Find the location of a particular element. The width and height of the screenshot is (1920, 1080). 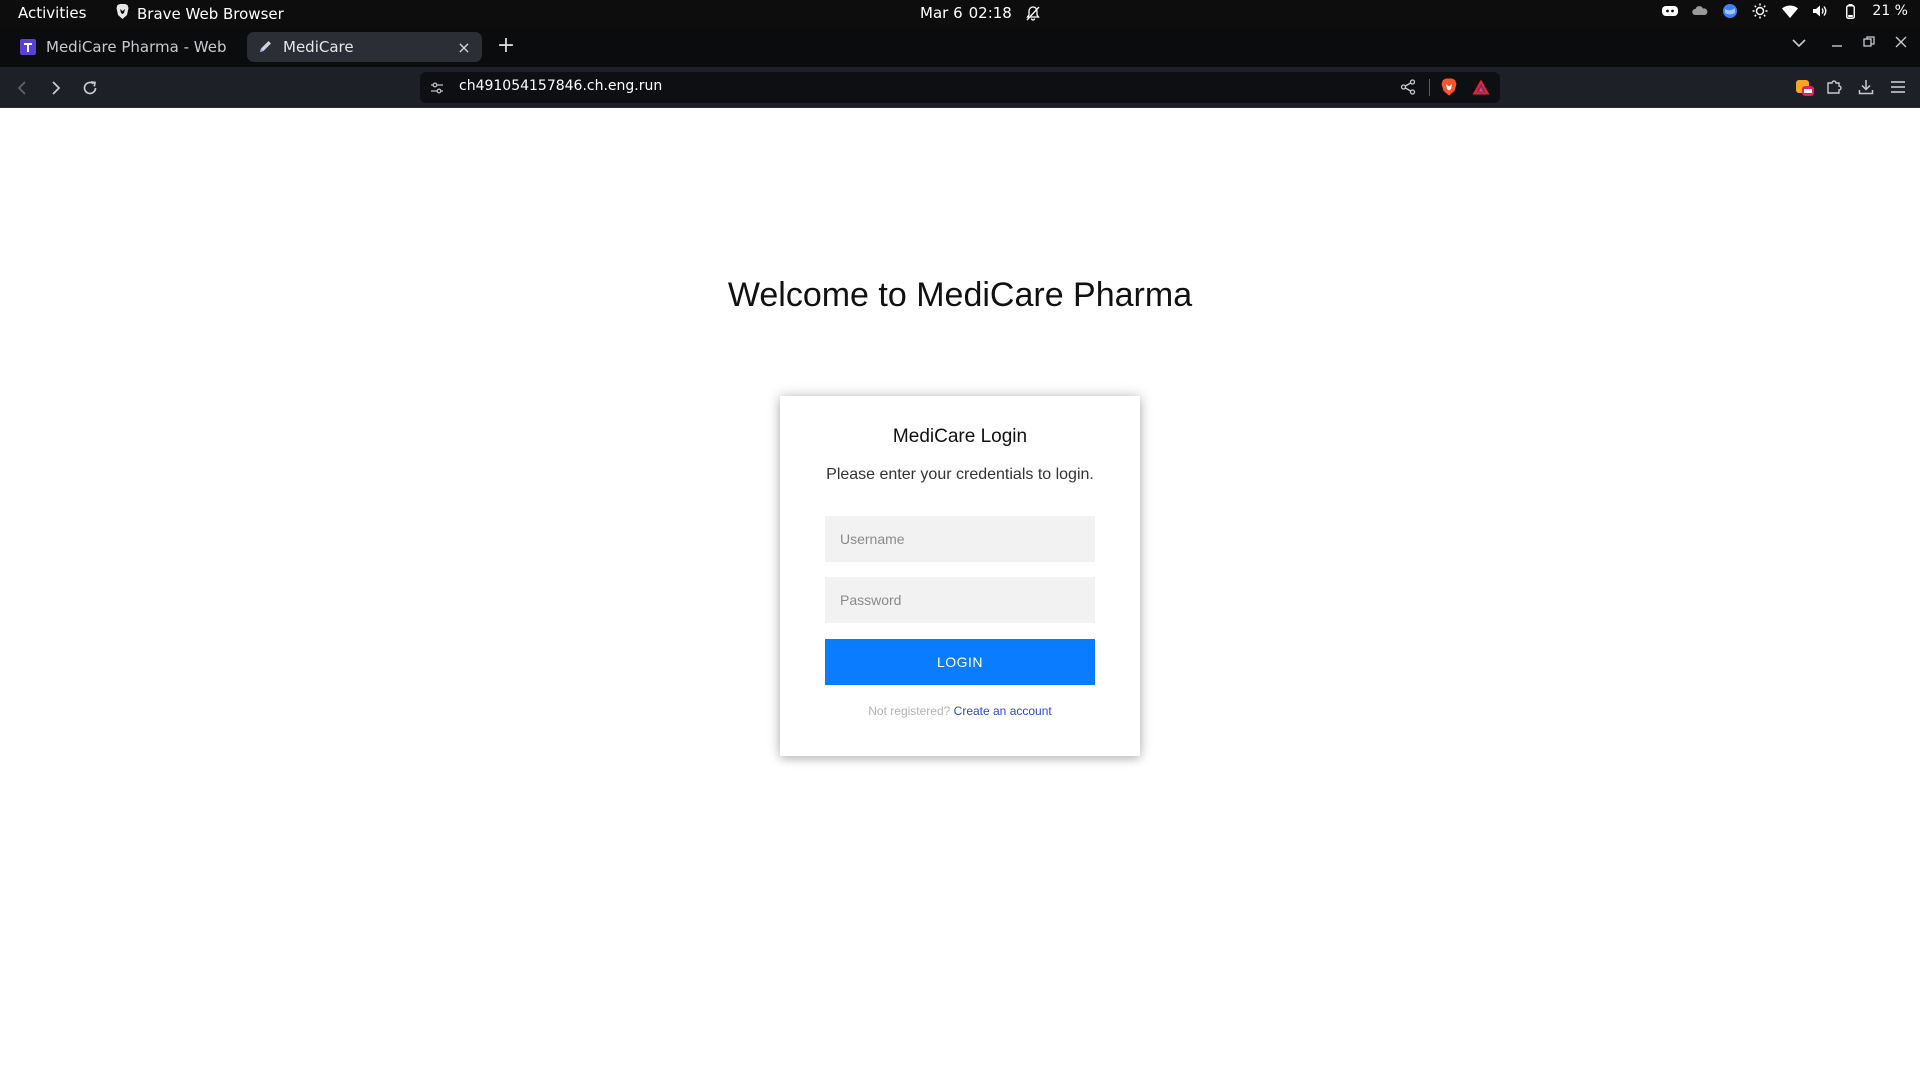

extension-badge-icon is located at coordinates (1805, 87).